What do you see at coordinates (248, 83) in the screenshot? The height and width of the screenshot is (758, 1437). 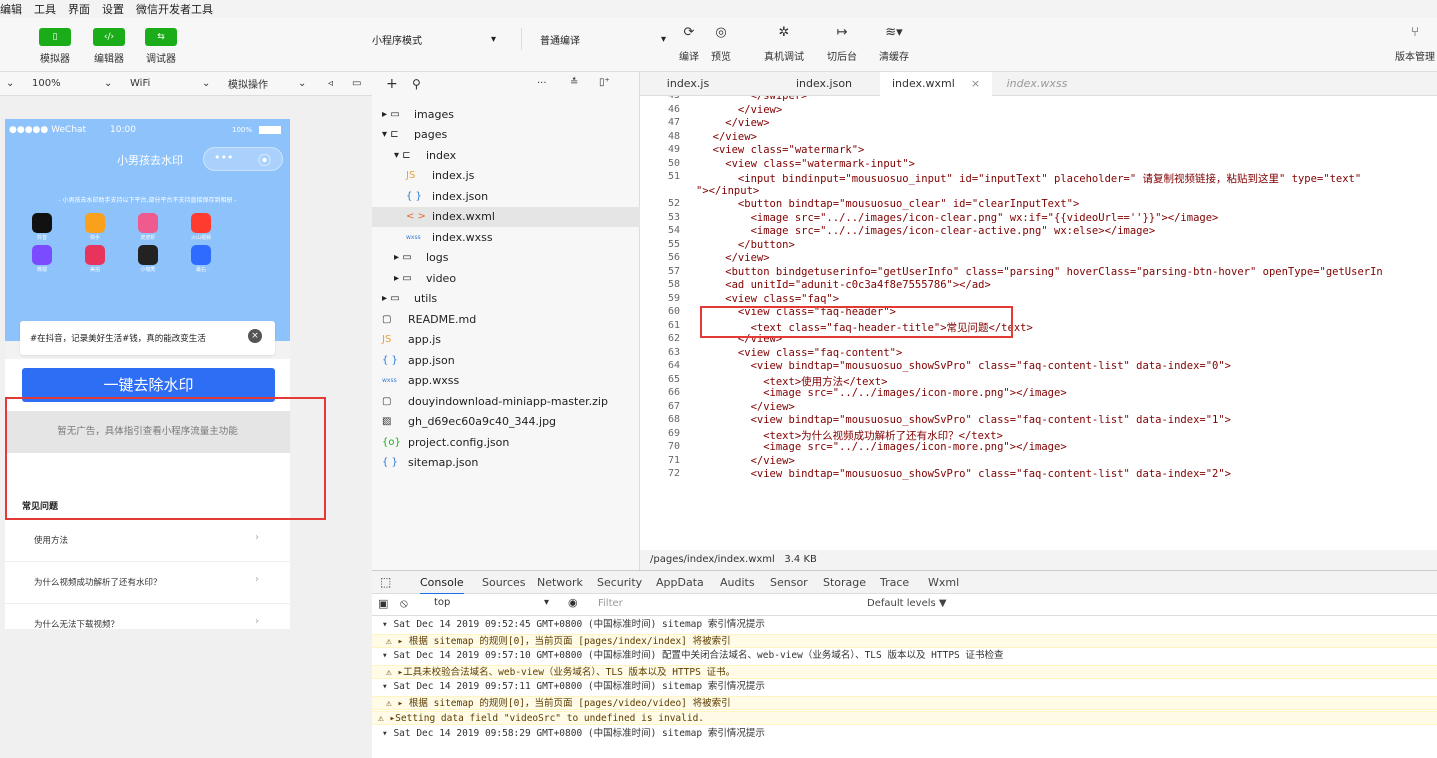 I see `sim-ops-select: 模拟操作` at bounding box center [248, 83].